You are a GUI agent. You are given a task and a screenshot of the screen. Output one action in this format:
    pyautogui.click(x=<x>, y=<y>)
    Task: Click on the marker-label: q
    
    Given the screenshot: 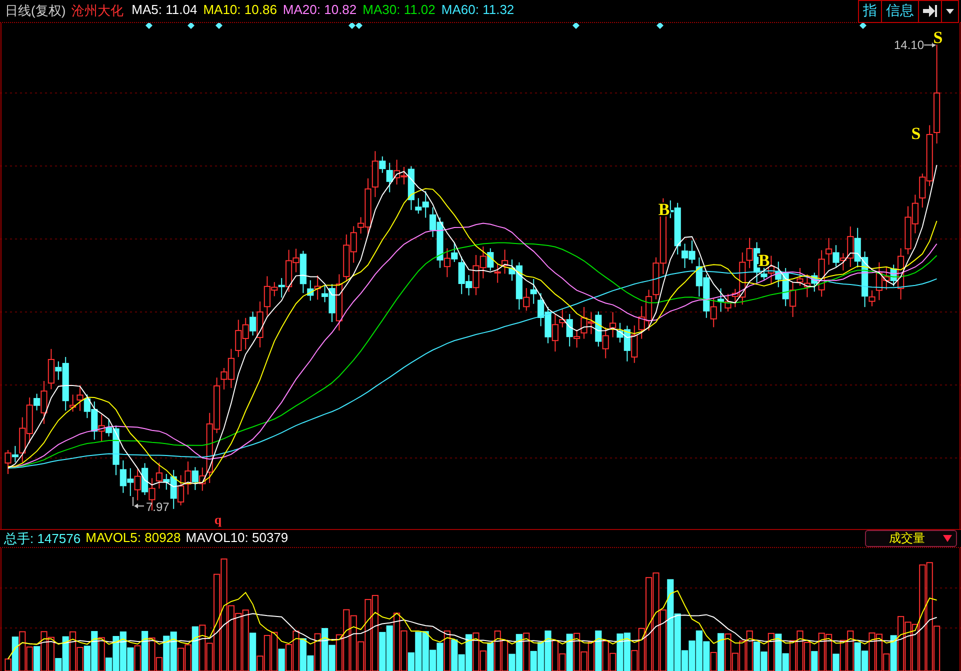 What is the action you would take?
    pyautogui.click(x=218, y=519)
    